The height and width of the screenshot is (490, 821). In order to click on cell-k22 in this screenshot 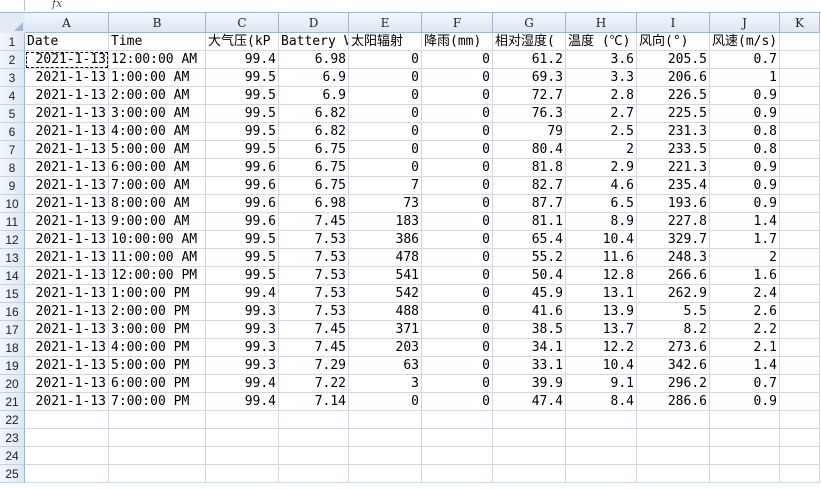, I will do `click(800, 420)`.